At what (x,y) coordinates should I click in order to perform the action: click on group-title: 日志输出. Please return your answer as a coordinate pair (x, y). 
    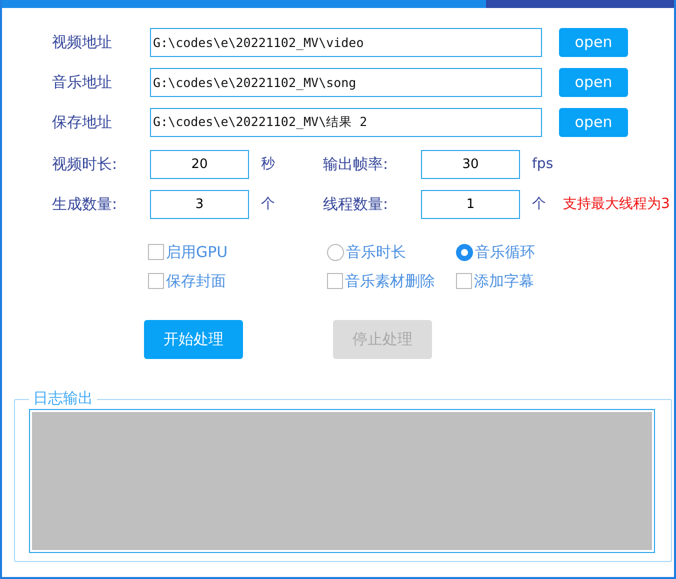
    Looking at the image, I should click on (63, 398).